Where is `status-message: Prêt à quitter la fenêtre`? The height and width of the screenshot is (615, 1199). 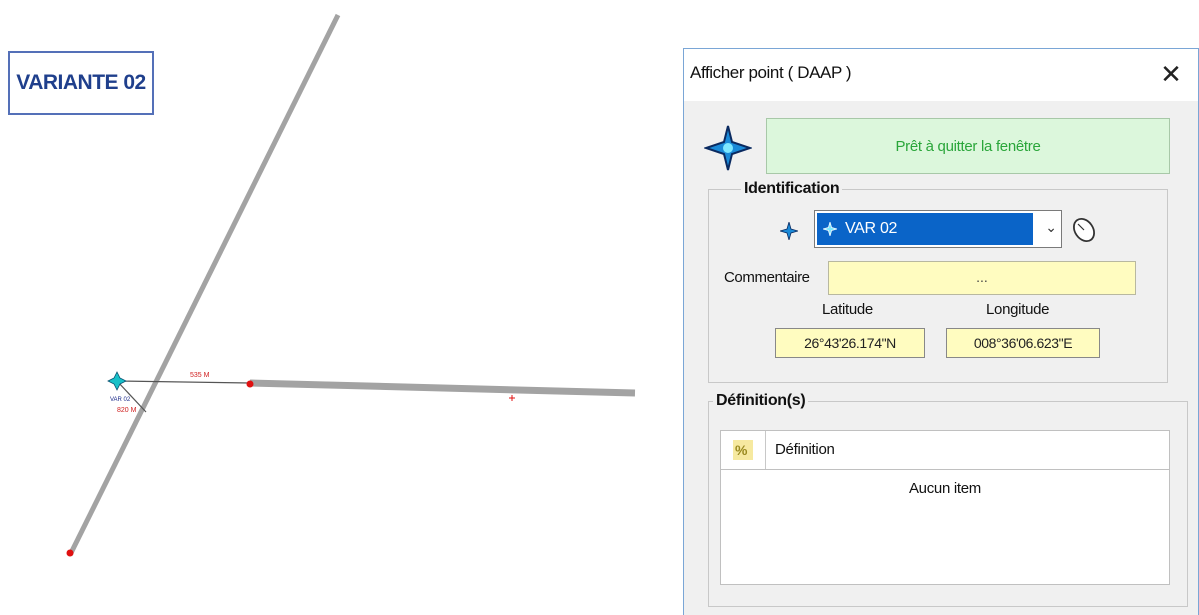 status-message: Prêt à quitter la fenêtre is located at coordinates (968, 146).